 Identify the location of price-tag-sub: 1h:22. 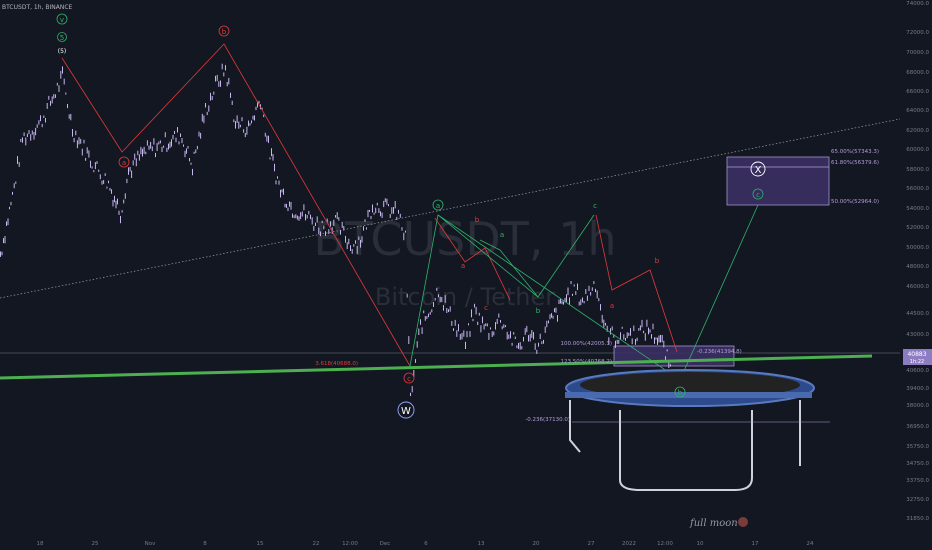
(917, 362).